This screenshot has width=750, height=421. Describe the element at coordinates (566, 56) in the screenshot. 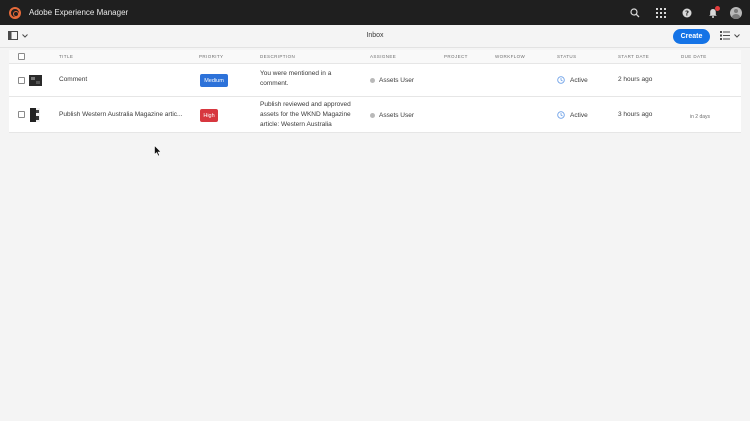

I see `column-header-status: STATUS` at that location.